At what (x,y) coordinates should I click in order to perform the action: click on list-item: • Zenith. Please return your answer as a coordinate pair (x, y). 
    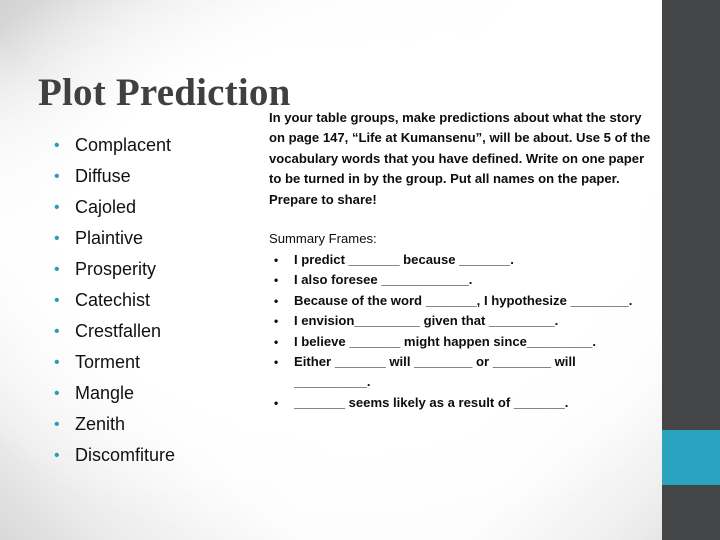
    Looking at the image, I should click on (149, 424).